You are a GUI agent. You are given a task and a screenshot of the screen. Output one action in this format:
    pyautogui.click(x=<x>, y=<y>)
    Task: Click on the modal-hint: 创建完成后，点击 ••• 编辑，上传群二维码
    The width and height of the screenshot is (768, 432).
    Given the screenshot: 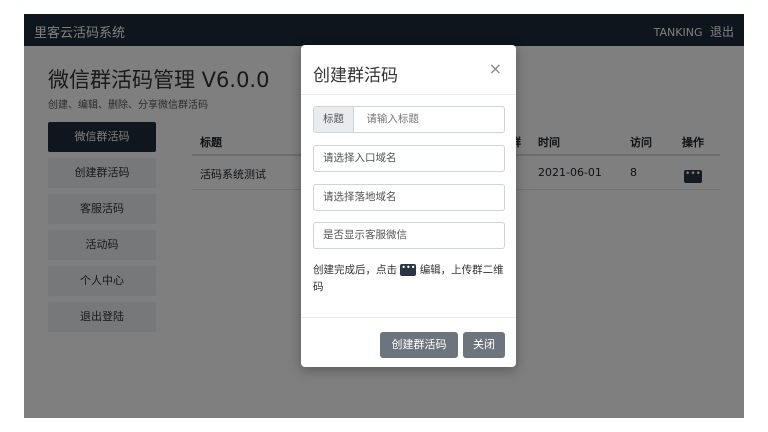 What is the action you would take?
    pyautogui.click(x=410, y=279)
    